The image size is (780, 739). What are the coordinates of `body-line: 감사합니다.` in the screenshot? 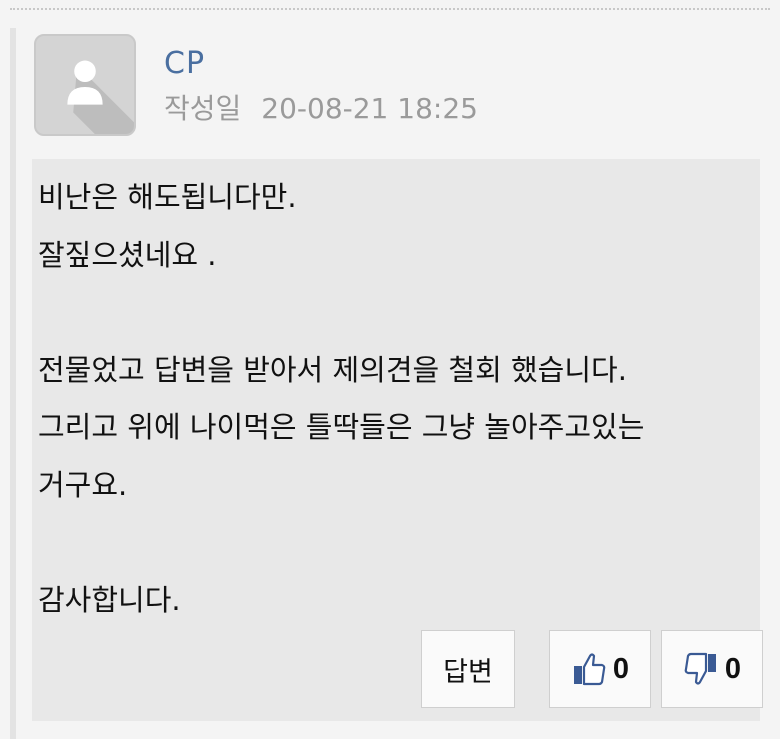 It's located at (109, 599).